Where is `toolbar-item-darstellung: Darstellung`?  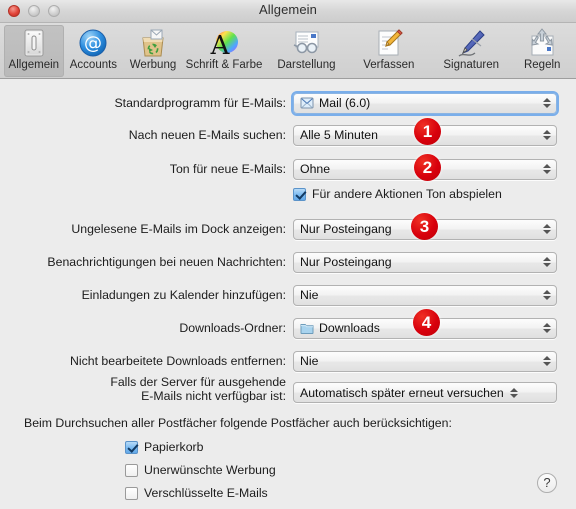
toolbar-item-darstellung: Darstellung is located at coordinates (306, 51).